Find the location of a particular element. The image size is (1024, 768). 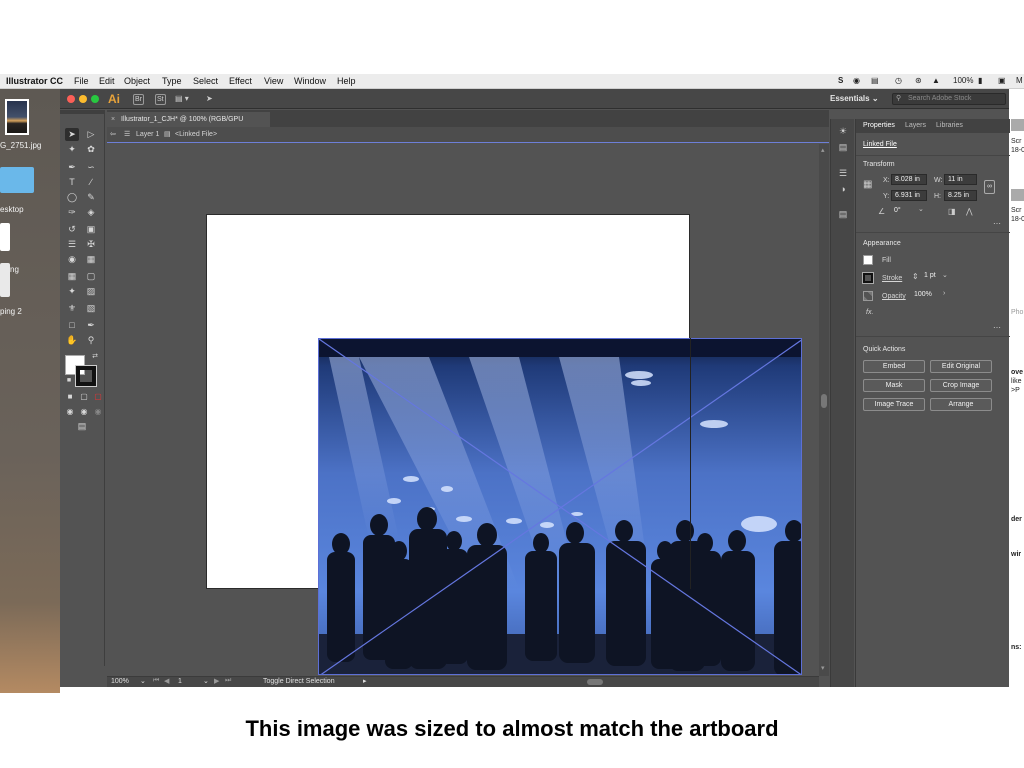

mesh-tool-icon: ▦ is located at coordinates (72, 276).